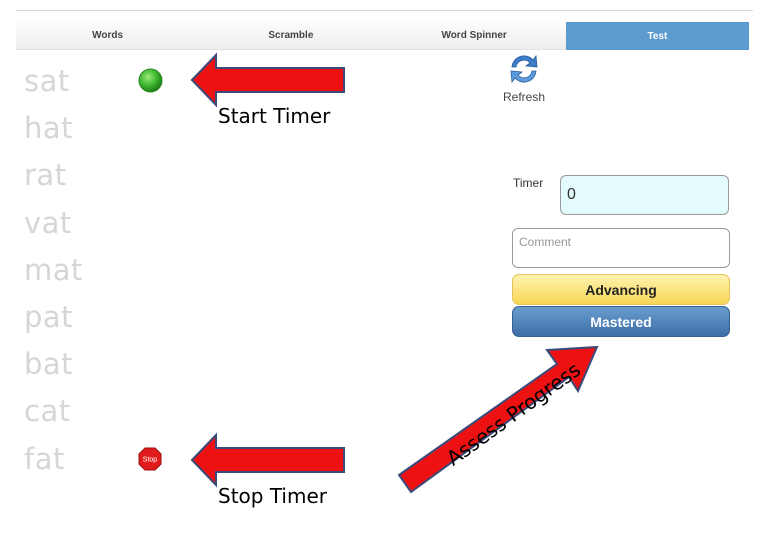 This screenshot has height=536, width=757. I want to click on stop-timer-callout: Stop Timer, so click(272, 496).